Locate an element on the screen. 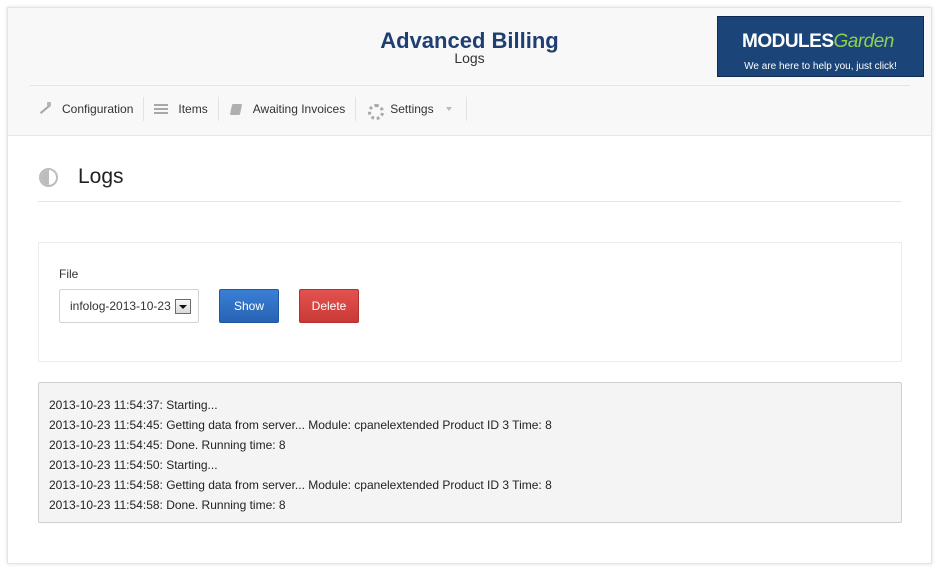  gear-icon is located at coordinates (375, 111).